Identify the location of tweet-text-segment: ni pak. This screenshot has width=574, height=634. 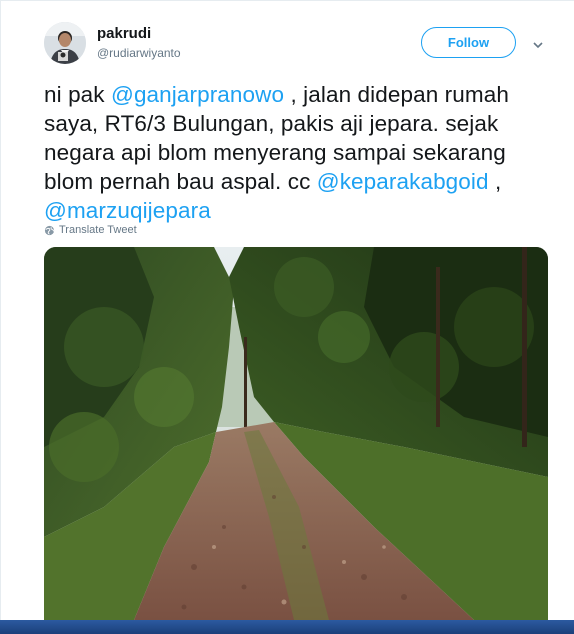
(77, 94).